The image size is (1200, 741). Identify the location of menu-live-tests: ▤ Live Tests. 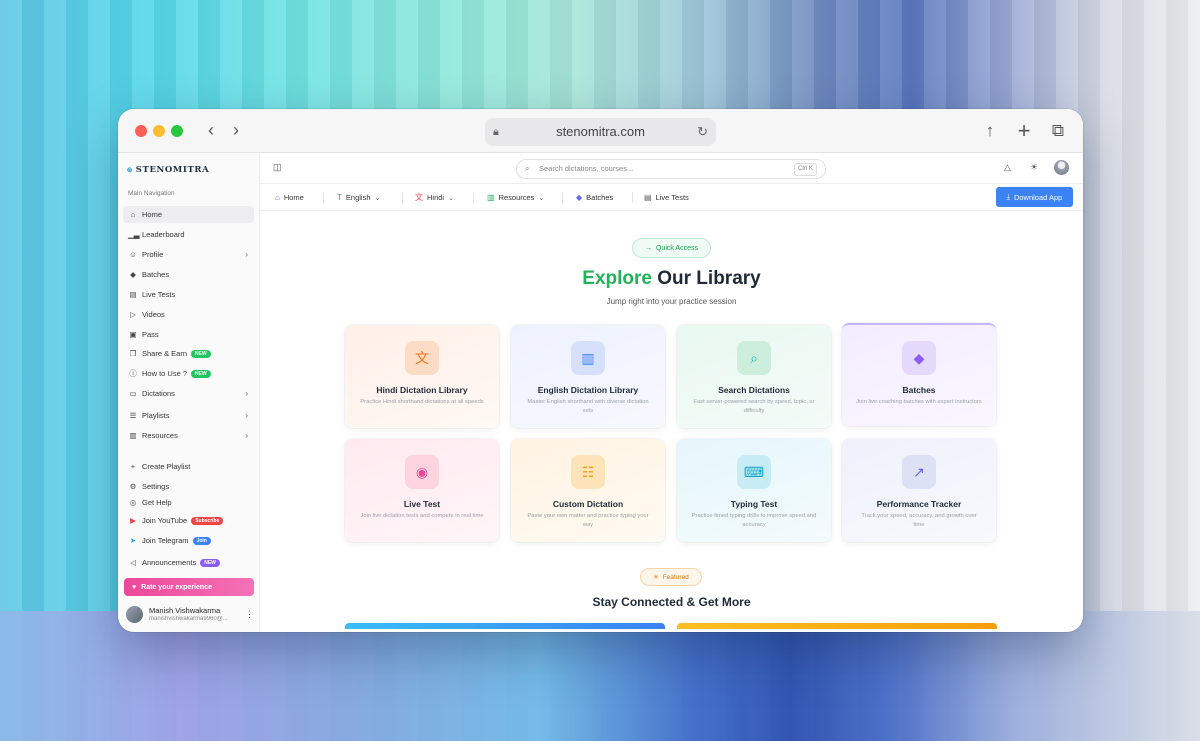
(666, 197).